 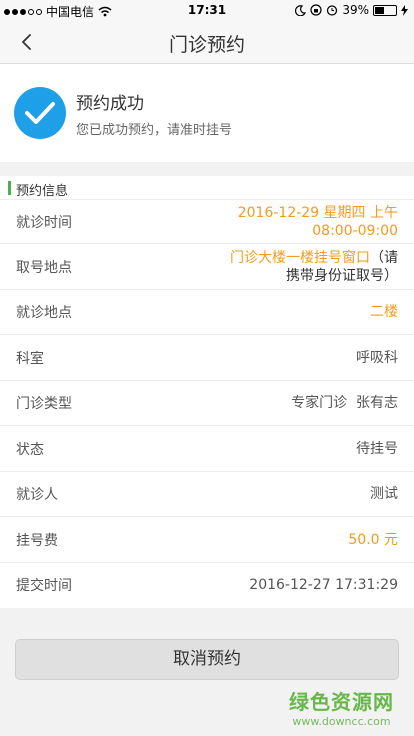 I want to click on row-patient: 就诊人 测试, so click(x=207, y=494).